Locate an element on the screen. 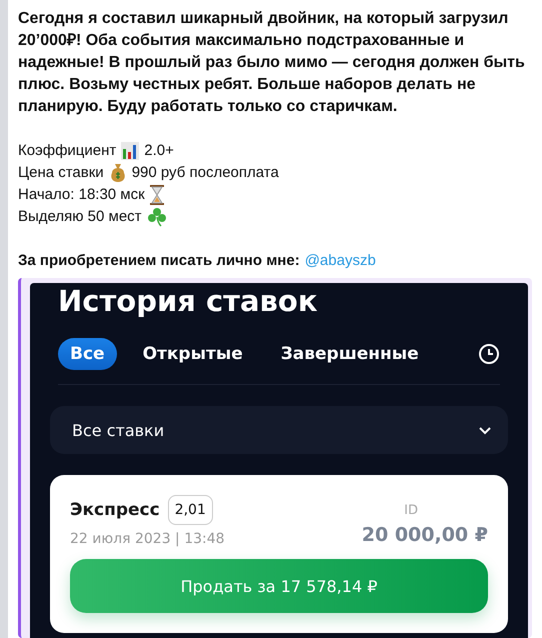 This screenshot has height=638, width=542. id-label: ID is located at coordinates (411, 510).